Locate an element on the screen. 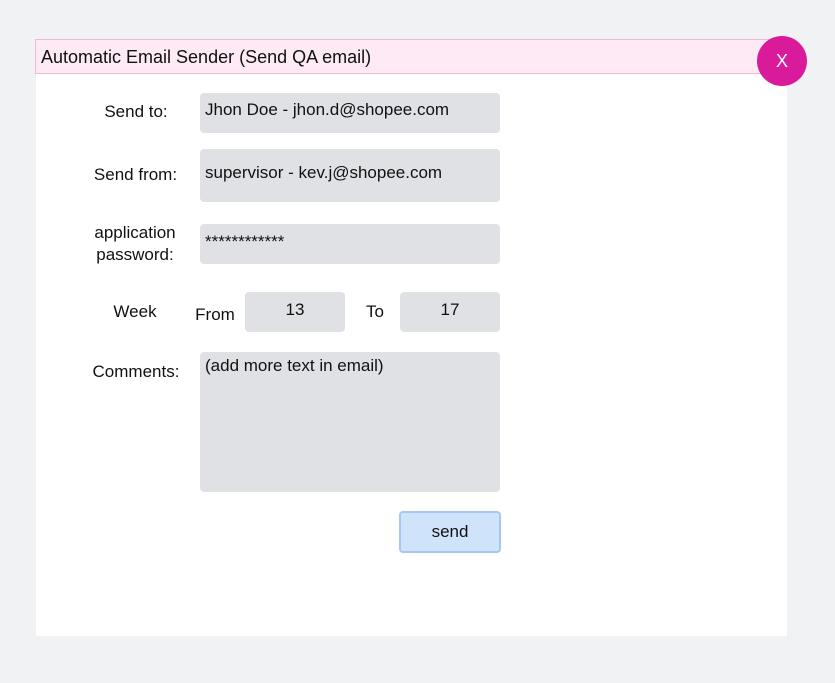  app-password-label: application password: is located at coordinates (135, 244).